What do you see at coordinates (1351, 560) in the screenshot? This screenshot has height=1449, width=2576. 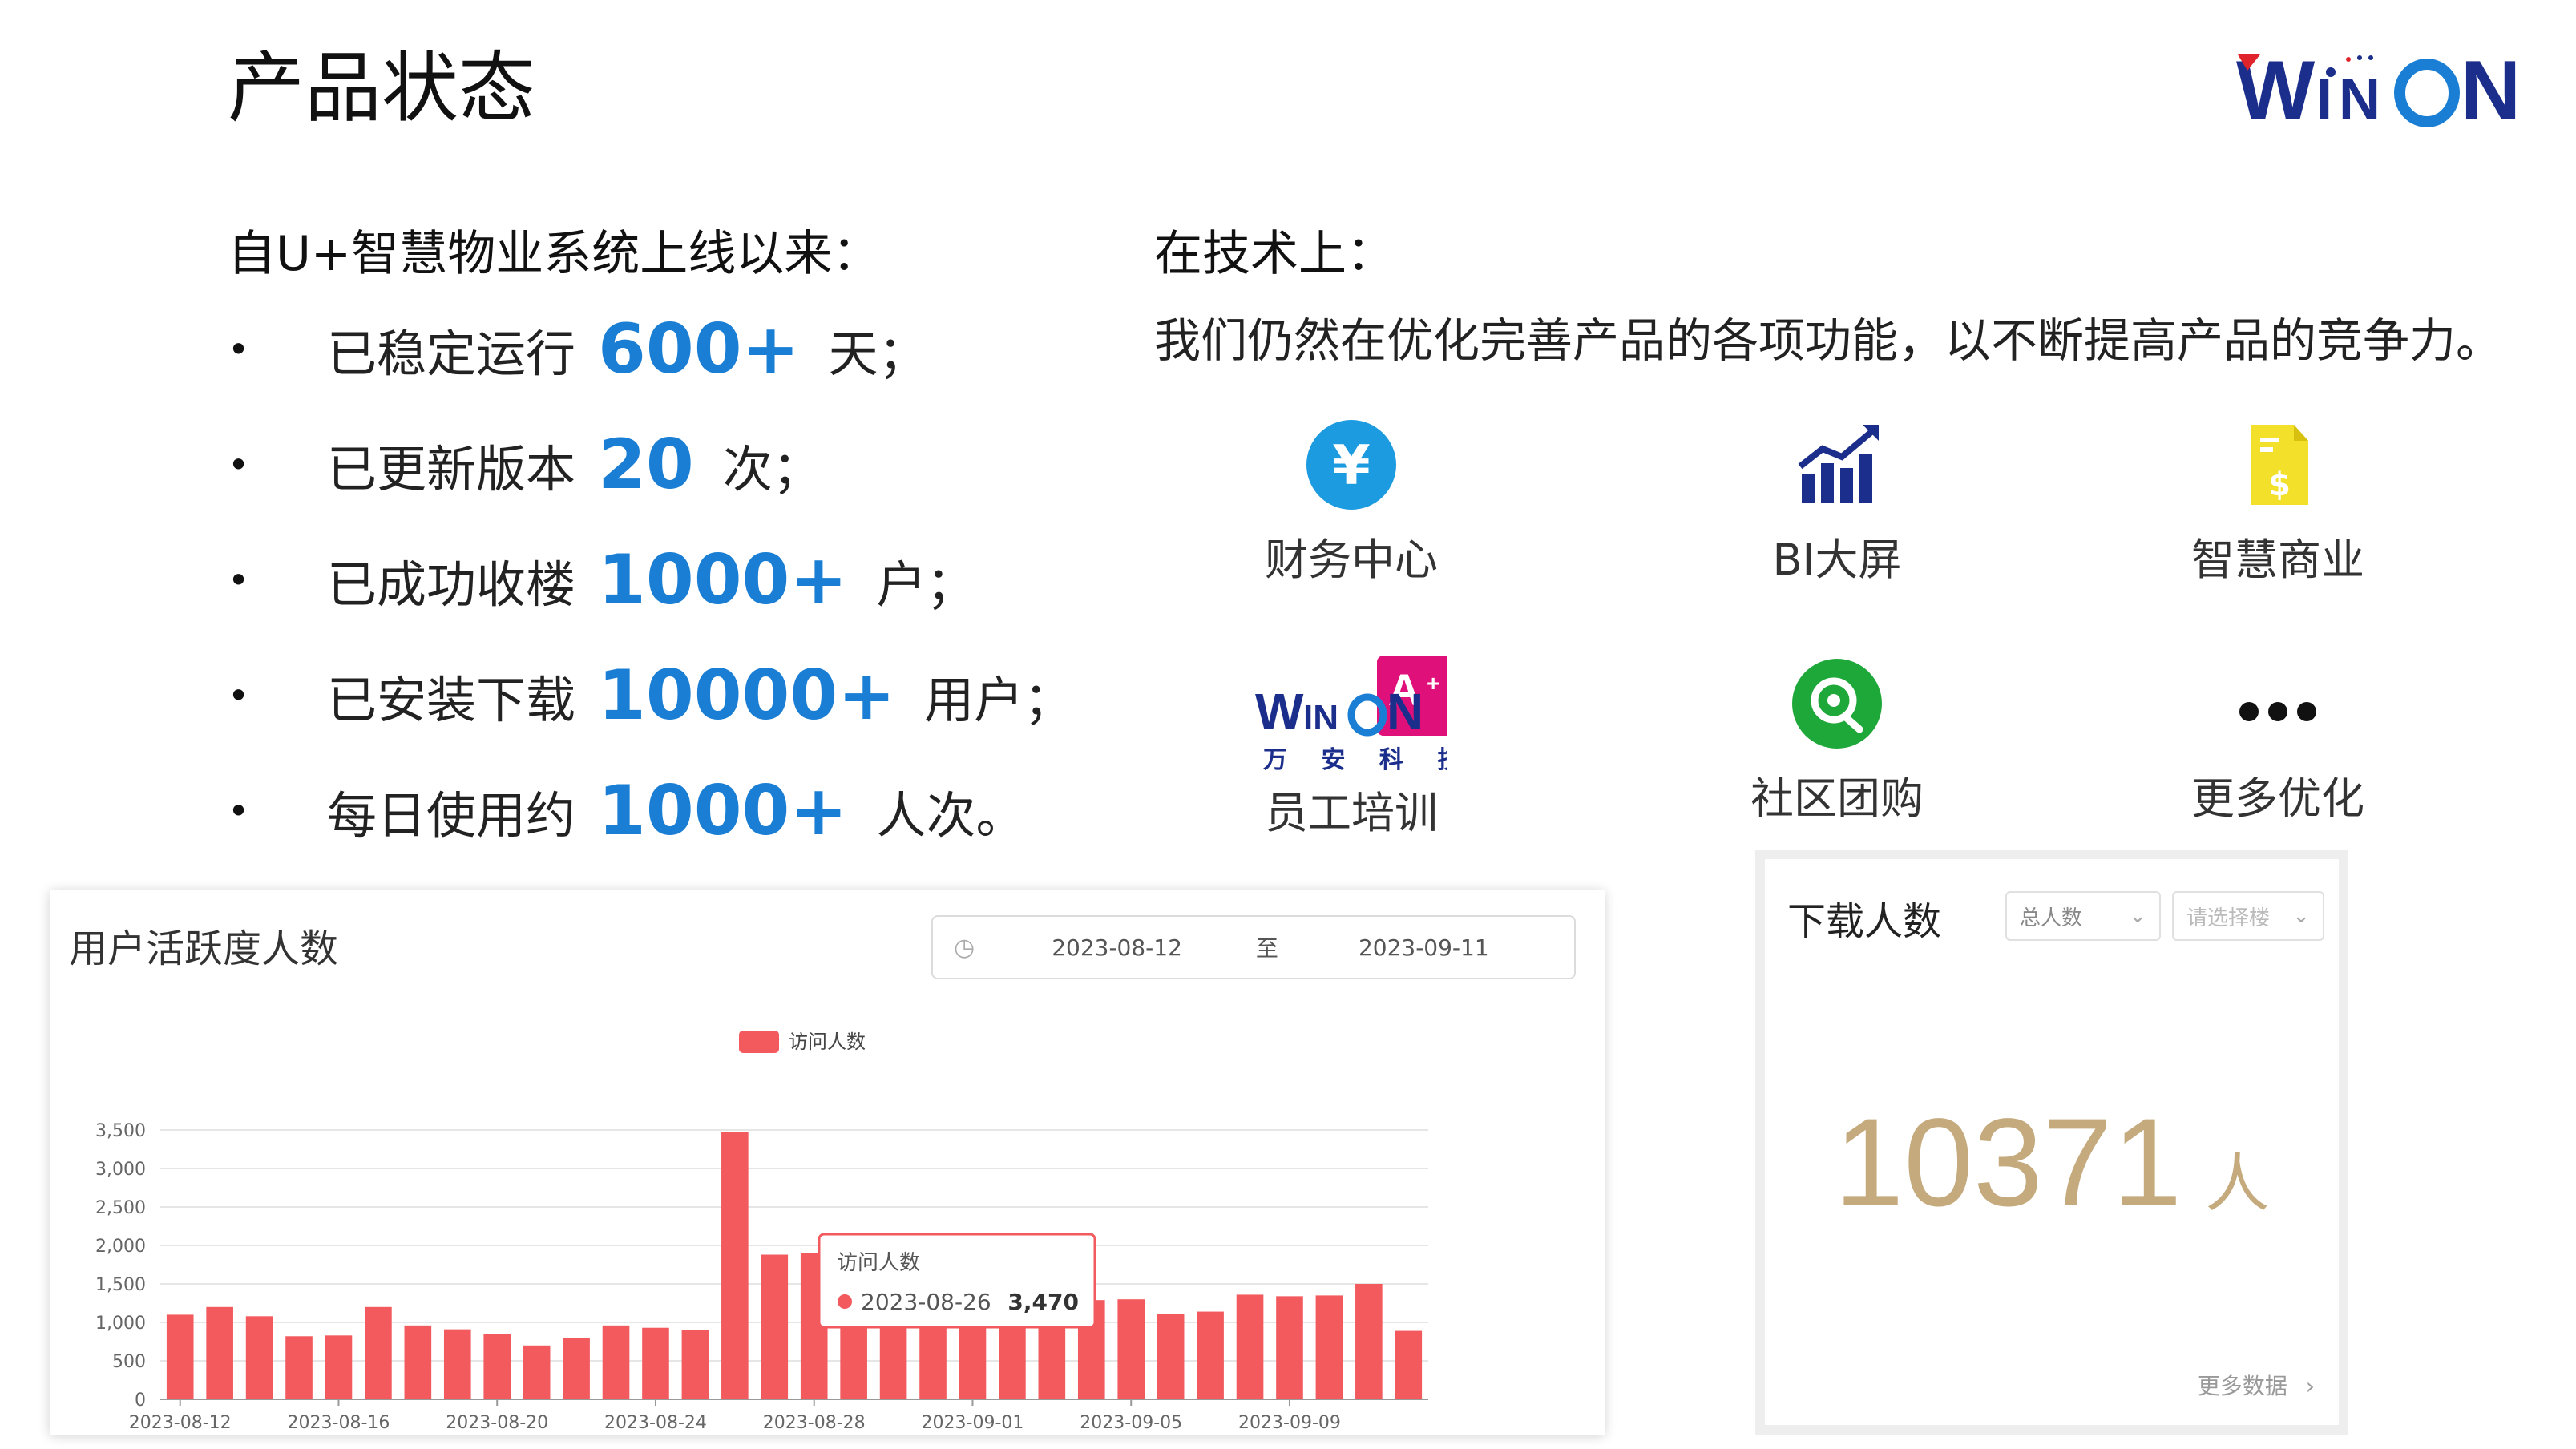 I see `feature-label: 财务中心` at bounding box center [1351, 560].